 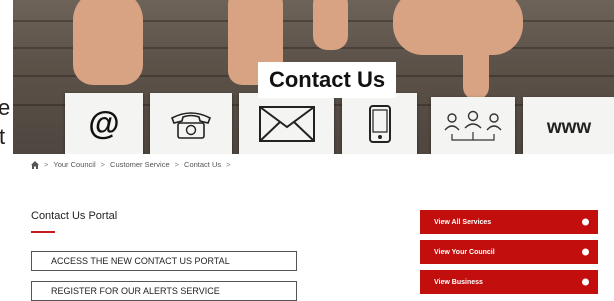 I want to click on hand-center-right, so click(x=330, y=25).